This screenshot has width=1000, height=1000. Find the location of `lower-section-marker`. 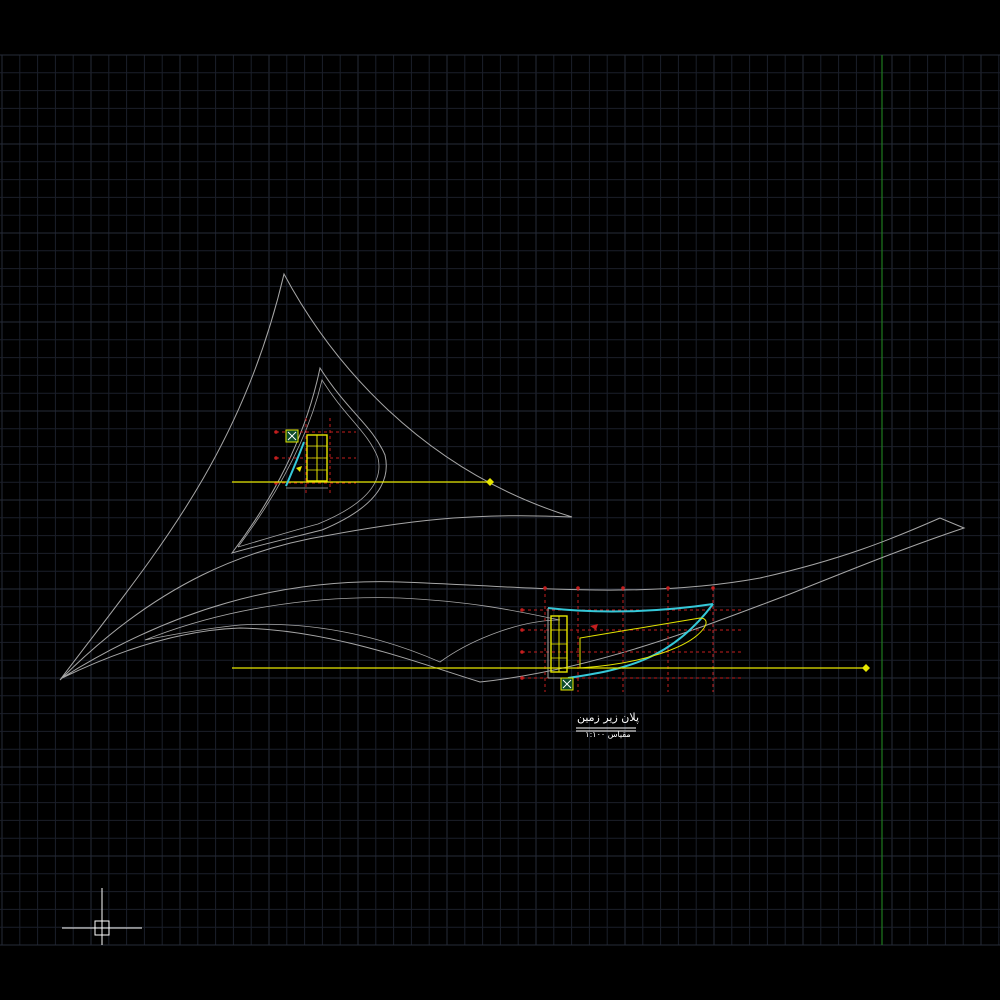

lower-section-marker is located at coordinates (866, 668).